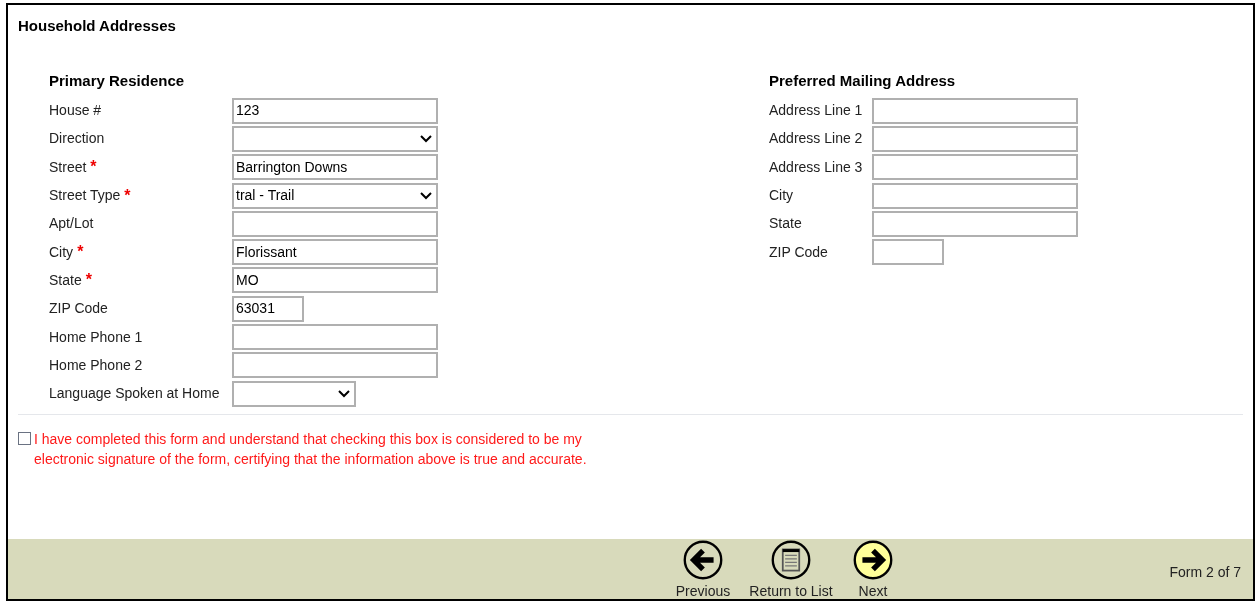  Describe the element at coordinates (335, 195) in the screenshot. I see `dropdown: tral - Trail` at that location.